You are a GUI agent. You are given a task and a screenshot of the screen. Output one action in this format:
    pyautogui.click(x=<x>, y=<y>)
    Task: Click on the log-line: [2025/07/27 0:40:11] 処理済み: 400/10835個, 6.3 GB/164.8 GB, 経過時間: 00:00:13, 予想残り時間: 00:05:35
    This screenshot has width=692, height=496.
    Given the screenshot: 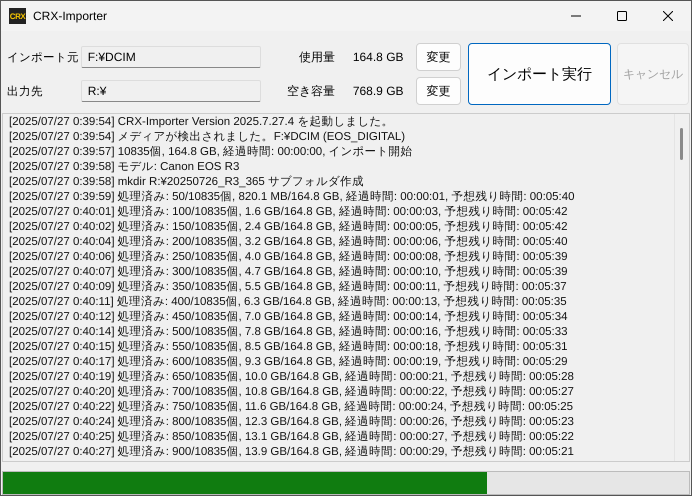 What is the action you would take?
    pyautogui.click(x=288, y=302)
    